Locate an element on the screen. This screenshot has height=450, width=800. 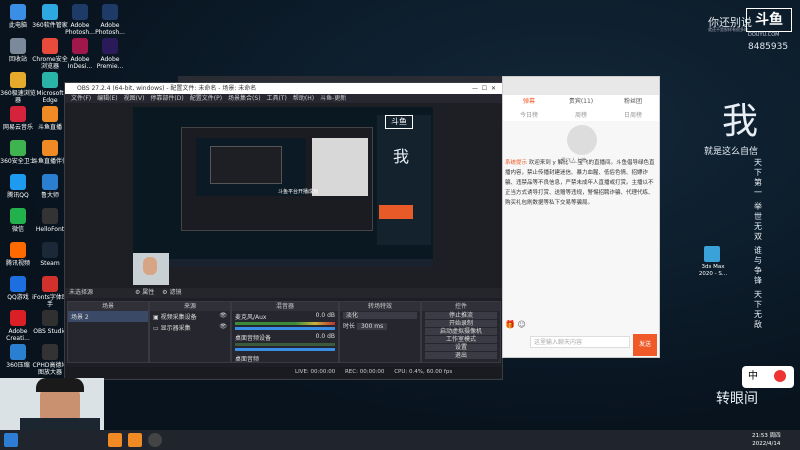
control-button: 退出 is located at coordinates (461, 355).